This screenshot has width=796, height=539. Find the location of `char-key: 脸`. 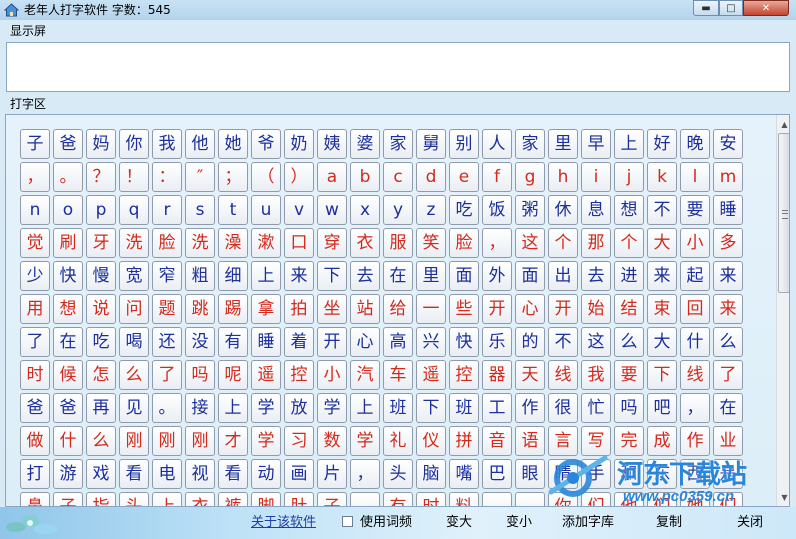

char-key: 脸 is located at coordinates (464, 243).